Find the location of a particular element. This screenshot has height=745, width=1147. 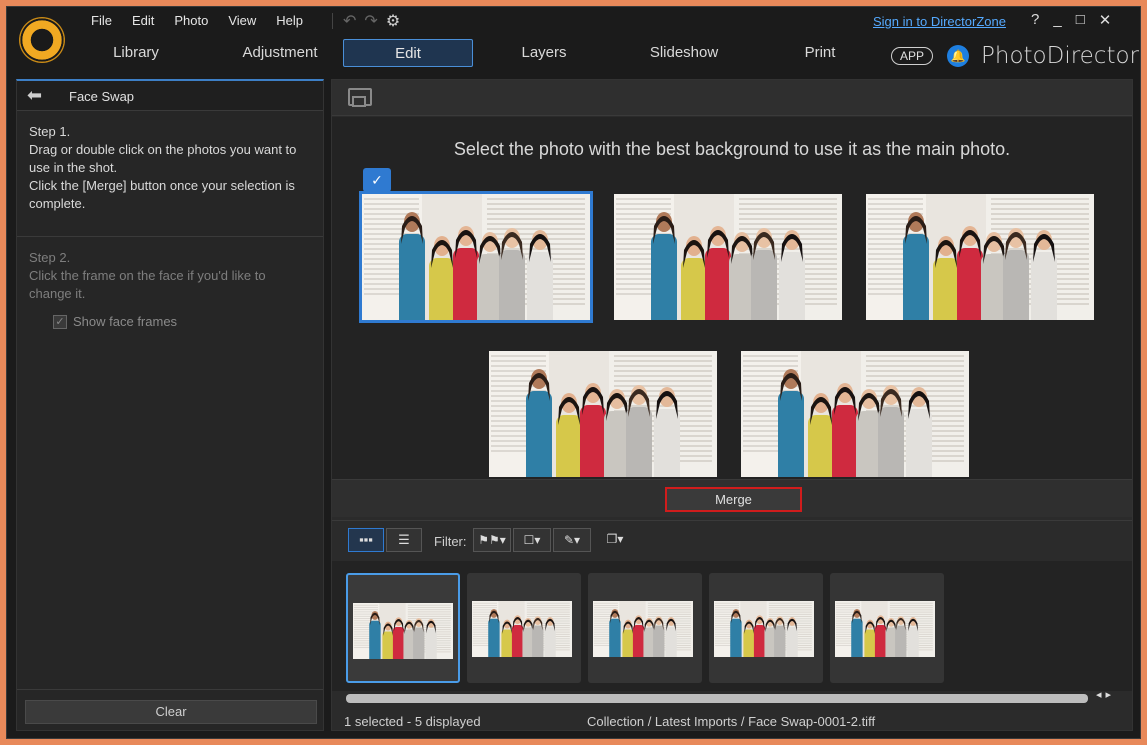

compare-view-icon is located at coordinates (360, 97).